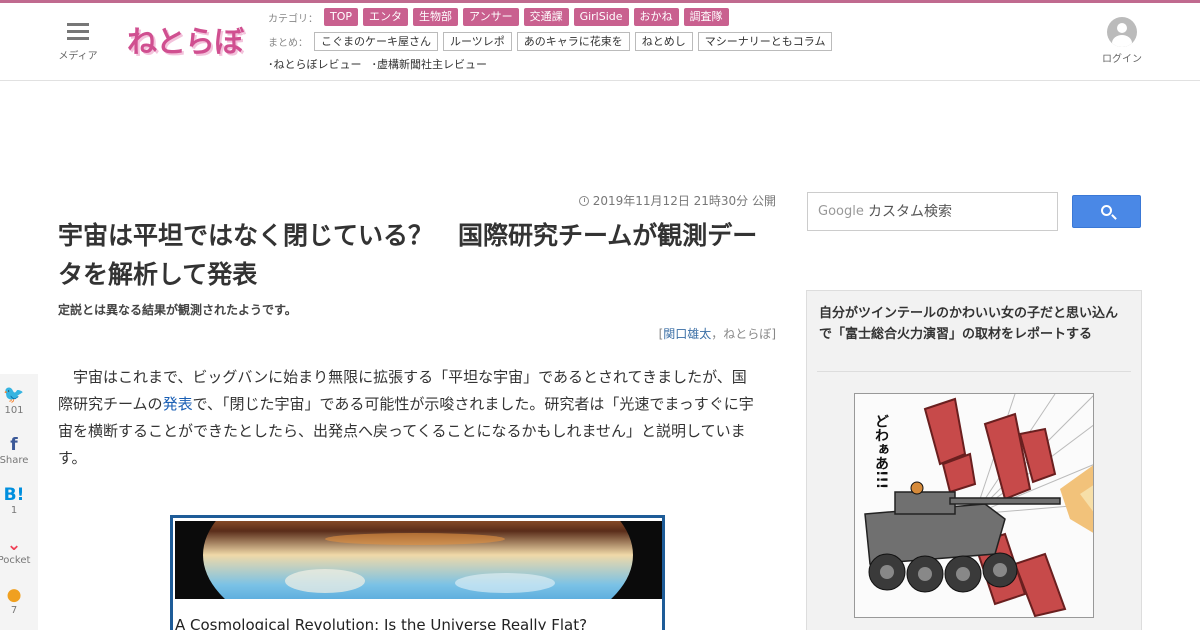  I want to click on clock-icon, so click(583, 201).